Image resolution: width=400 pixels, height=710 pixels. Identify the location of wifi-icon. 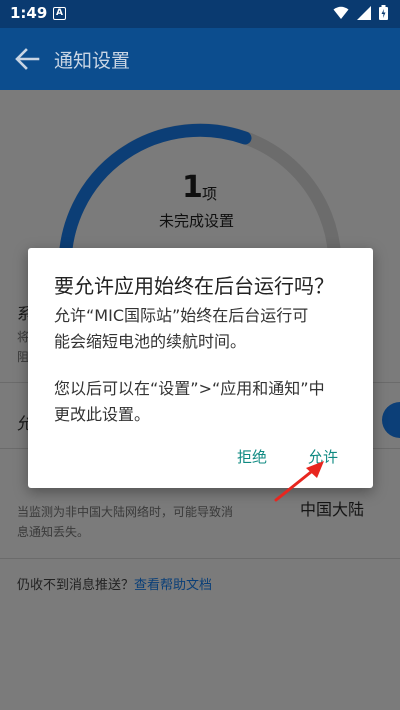
(341, 12).